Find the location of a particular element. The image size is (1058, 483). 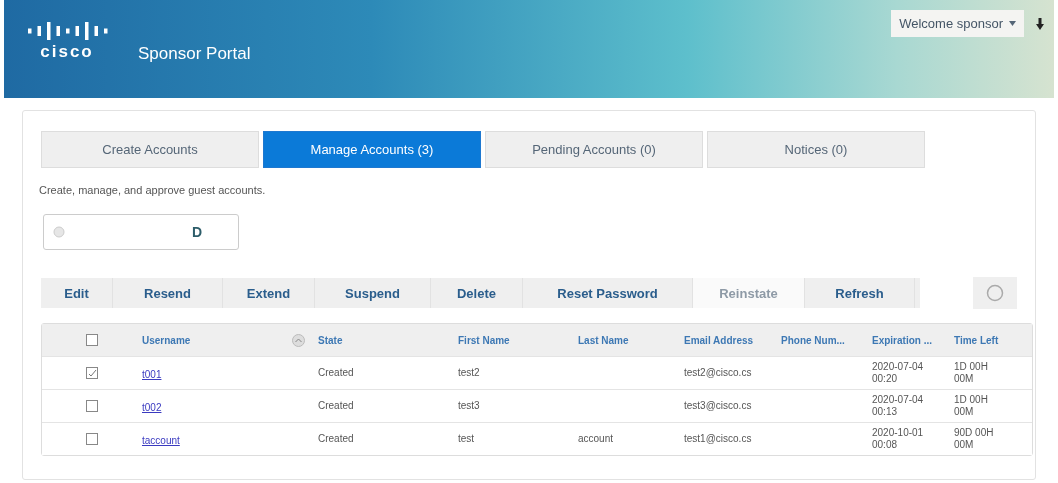

table-cell-text: test2 is located at coordinates (469, 373).